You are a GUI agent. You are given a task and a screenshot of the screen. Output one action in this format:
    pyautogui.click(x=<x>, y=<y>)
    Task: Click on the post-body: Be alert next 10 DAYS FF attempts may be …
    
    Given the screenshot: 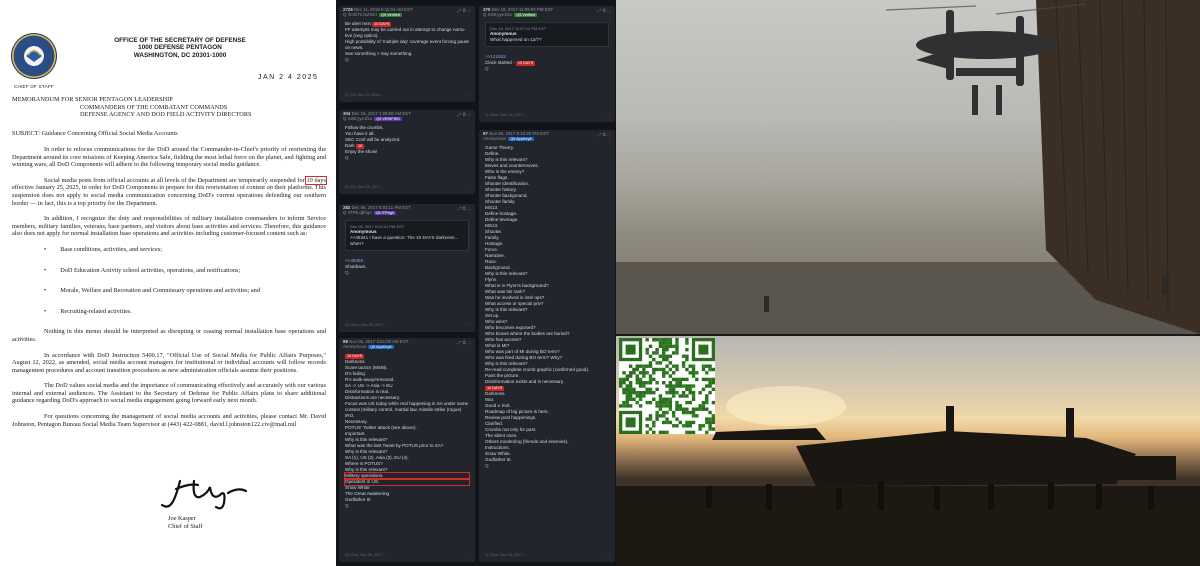 What is the action you would take?
    pyautogui.click(x=407, y=42)
    